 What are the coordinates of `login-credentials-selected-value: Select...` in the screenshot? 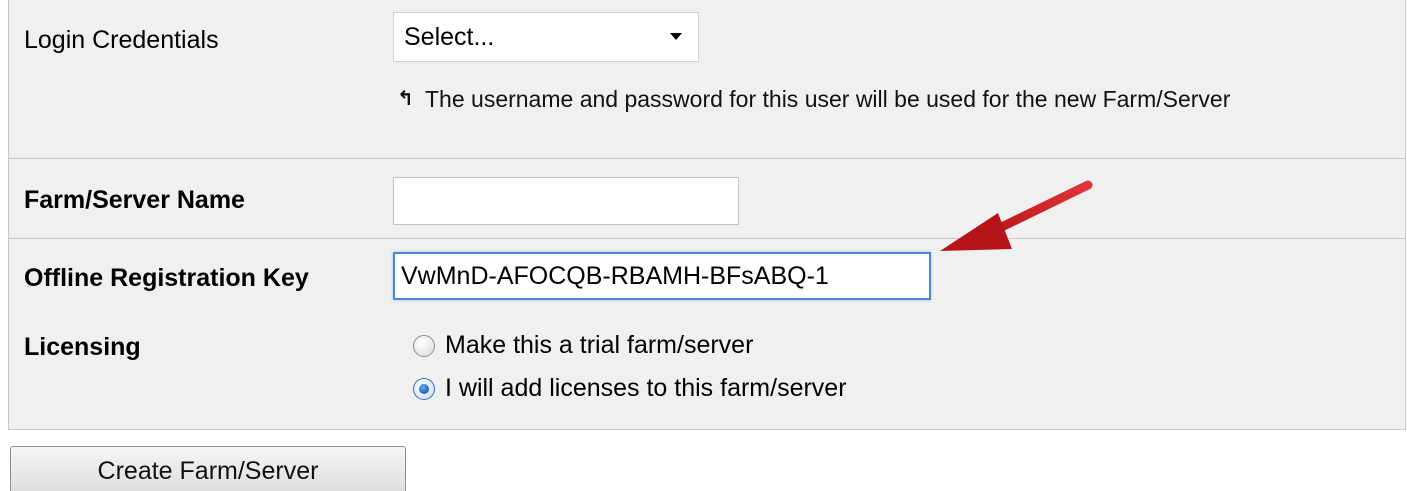 It's located at (449, 37).